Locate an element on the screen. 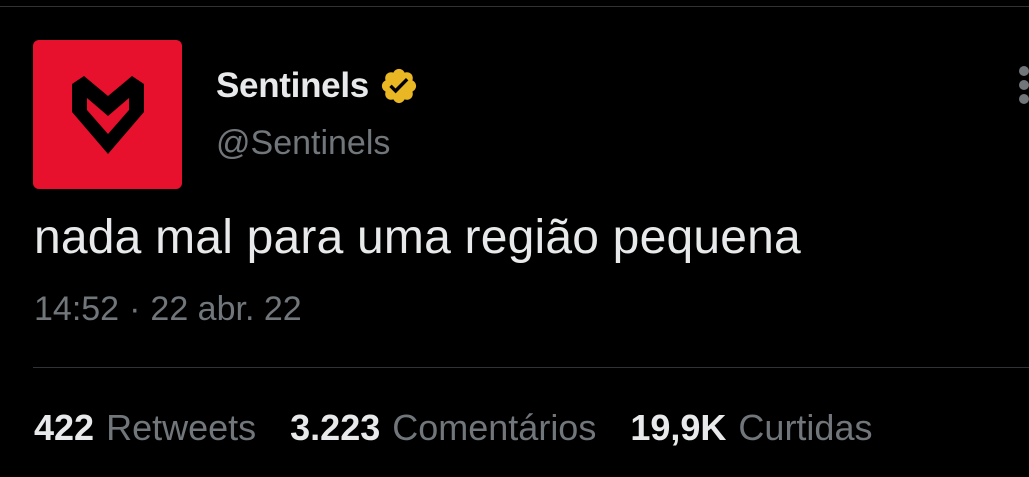  verified-badge-icon is located at coordinates (398, 86).